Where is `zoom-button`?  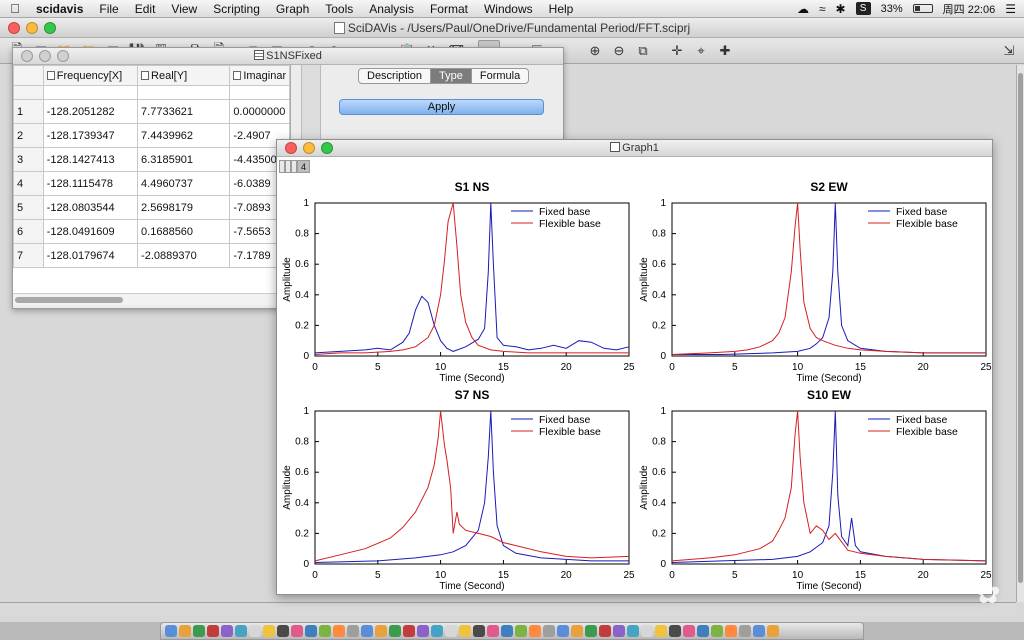 zoom-button is located at coordinates (50, 27).